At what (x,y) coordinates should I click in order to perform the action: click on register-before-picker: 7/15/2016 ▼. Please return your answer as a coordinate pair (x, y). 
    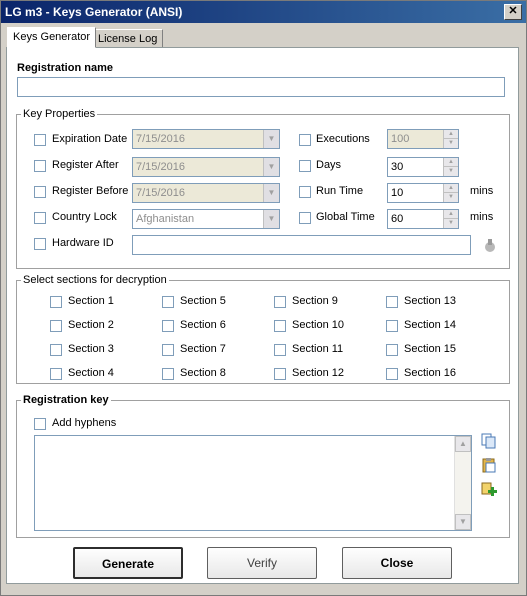
    Looking at the image, I should click on (206, 193).